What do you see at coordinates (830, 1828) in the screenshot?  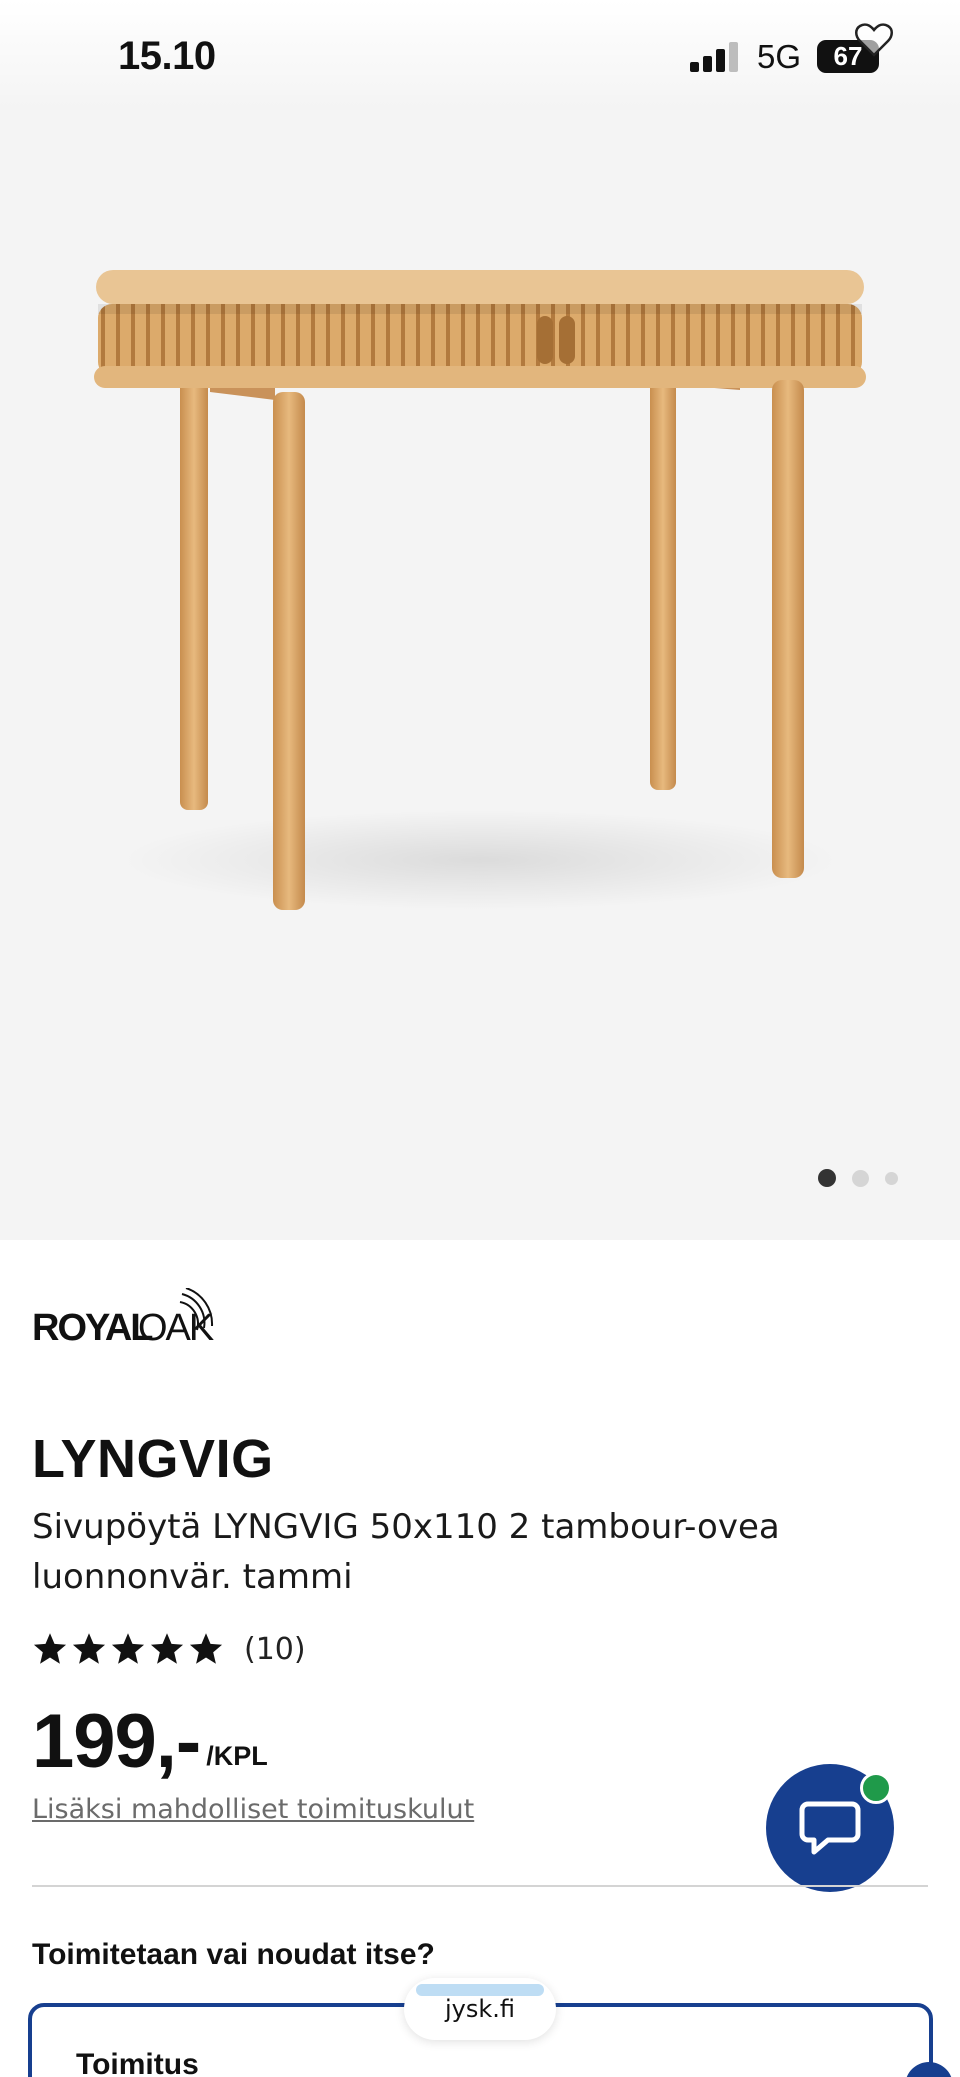 I see `chat-bubble-icon` at bounding box center [830, 1828].